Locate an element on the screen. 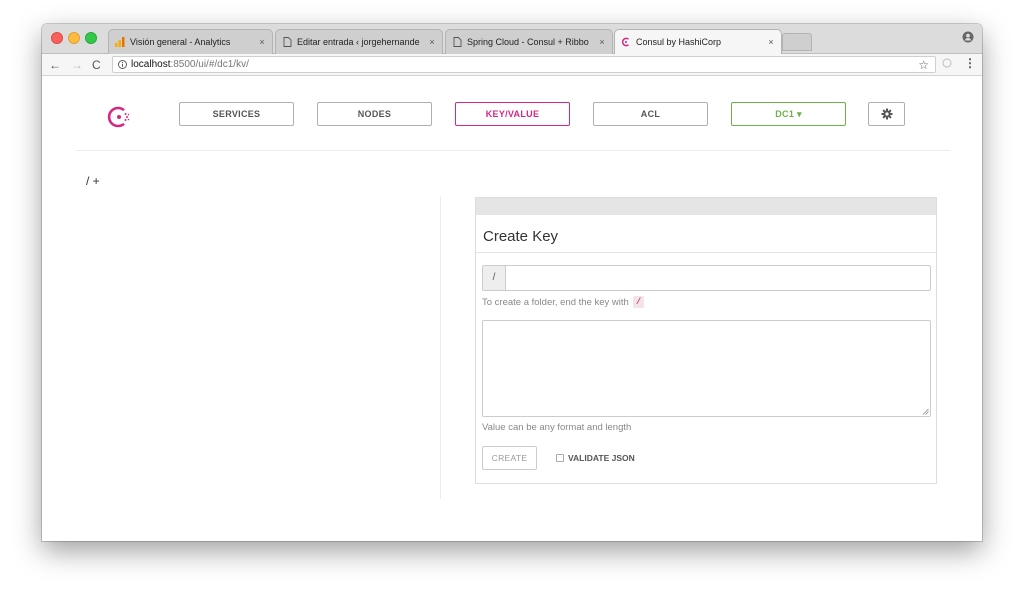  nav-services-button: SERVICES is located at coordinates (236, 114).